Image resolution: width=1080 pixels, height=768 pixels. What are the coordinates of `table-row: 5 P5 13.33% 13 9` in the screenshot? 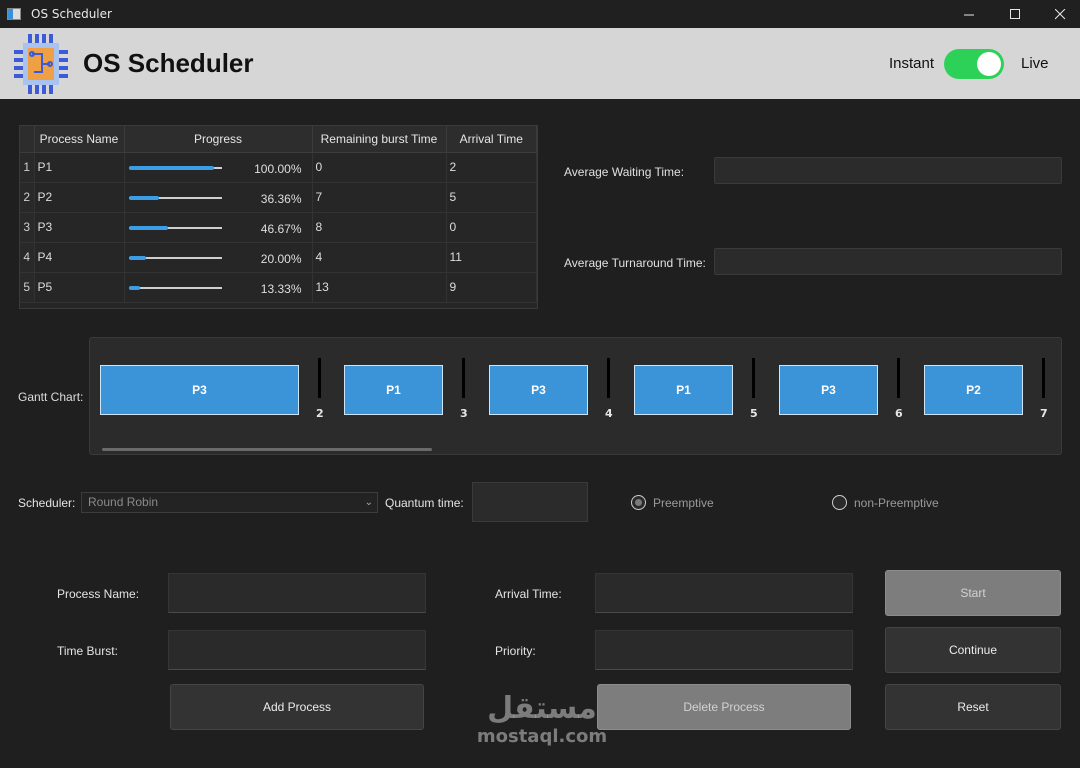 It's located at (278, 287).